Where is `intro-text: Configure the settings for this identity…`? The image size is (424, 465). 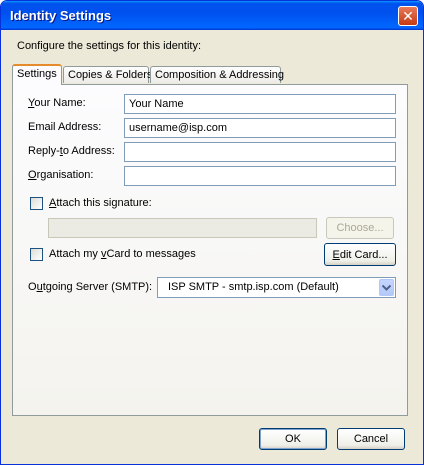 intro-text: Configure the settings for this identity… is located at coordinates (109, 46).